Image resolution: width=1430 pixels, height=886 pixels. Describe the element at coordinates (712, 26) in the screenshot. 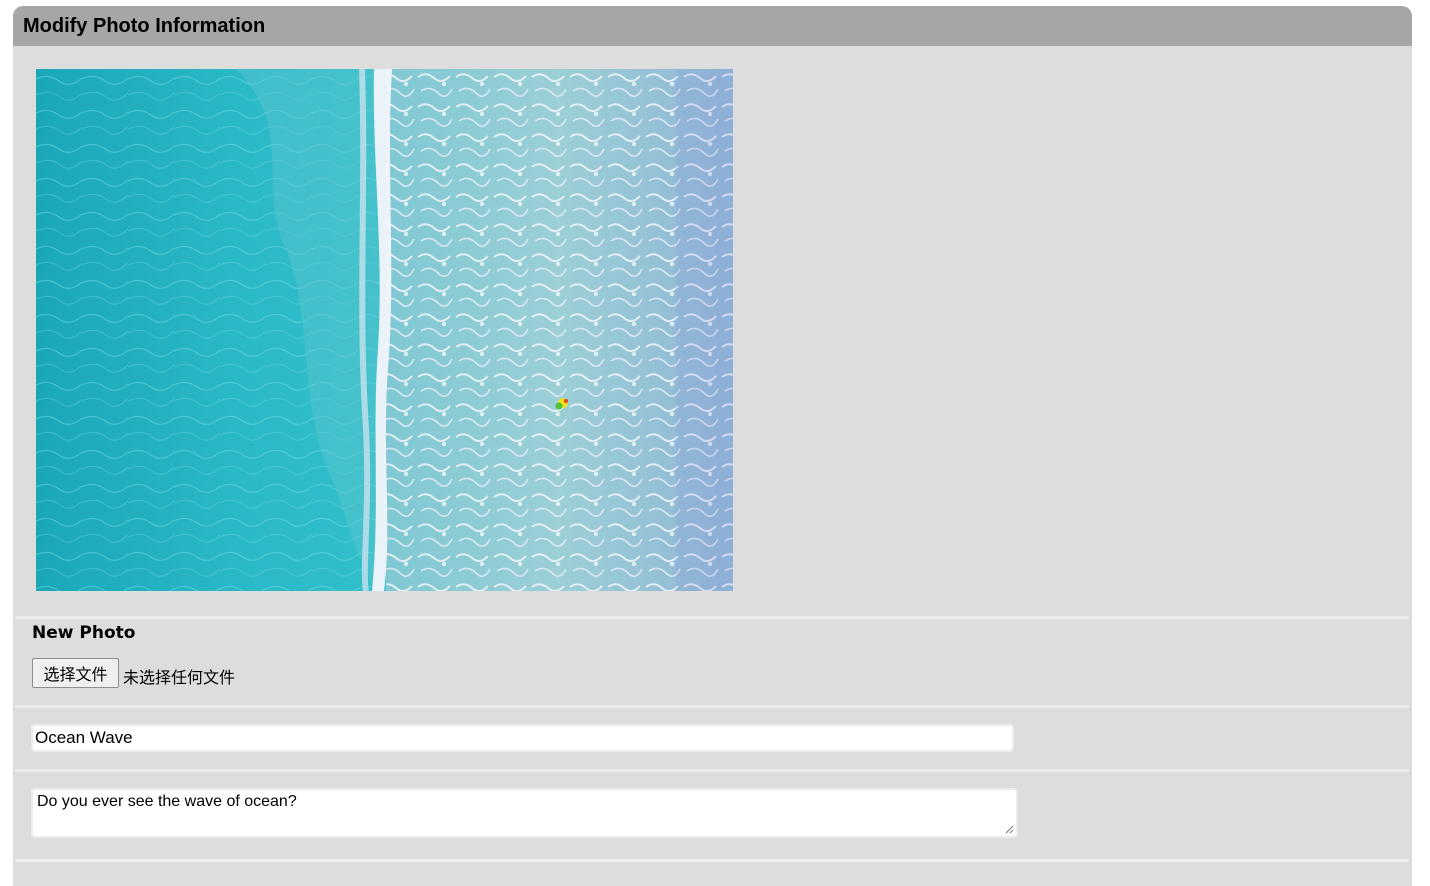

I see `panel-header: Modify Photo Information` at that location.